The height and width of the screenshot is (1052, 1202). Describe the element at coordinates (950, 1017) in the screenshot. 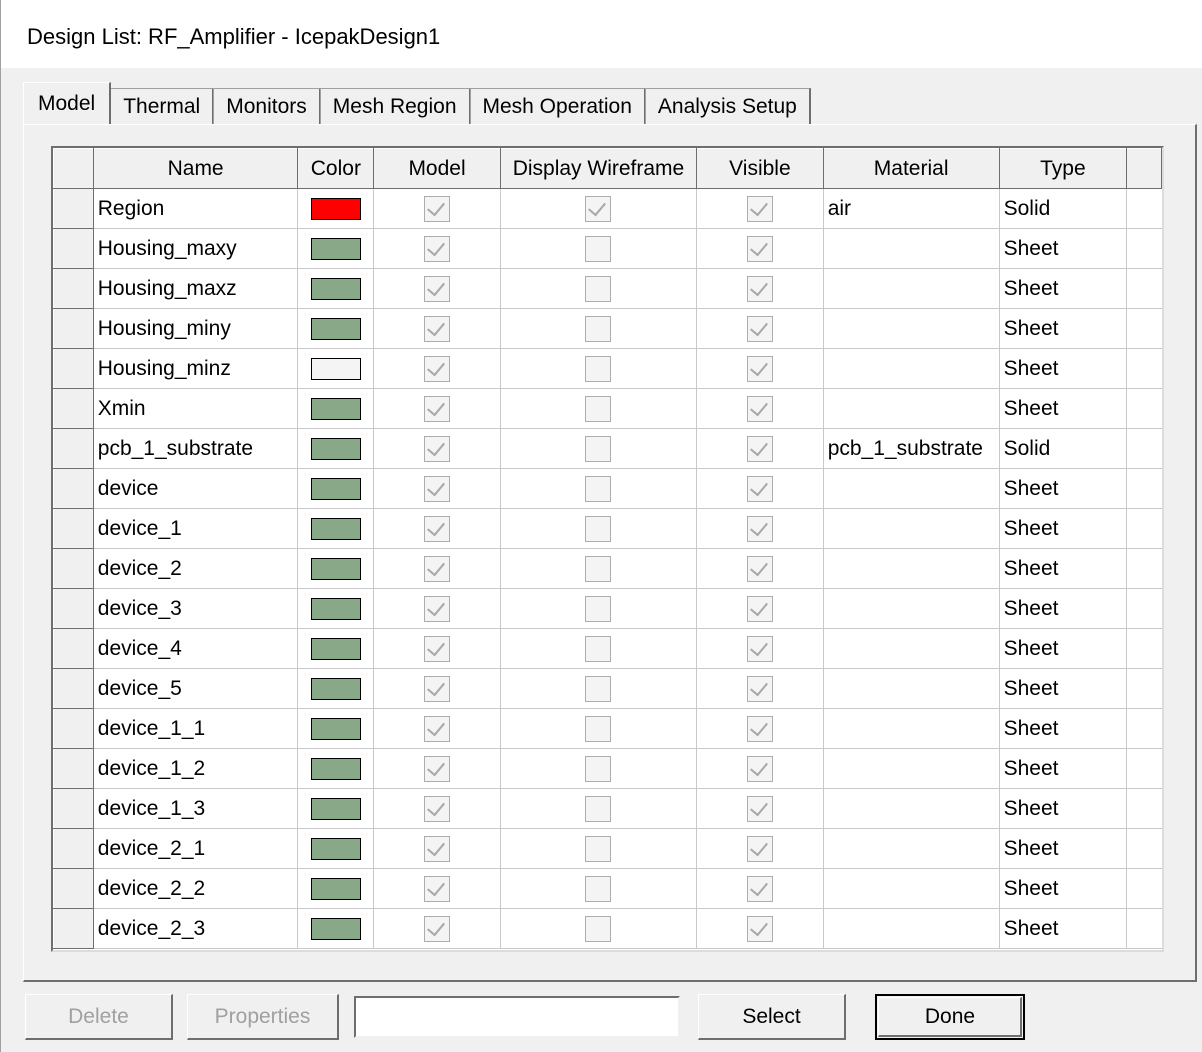

I see `done-button: Done` at that location.